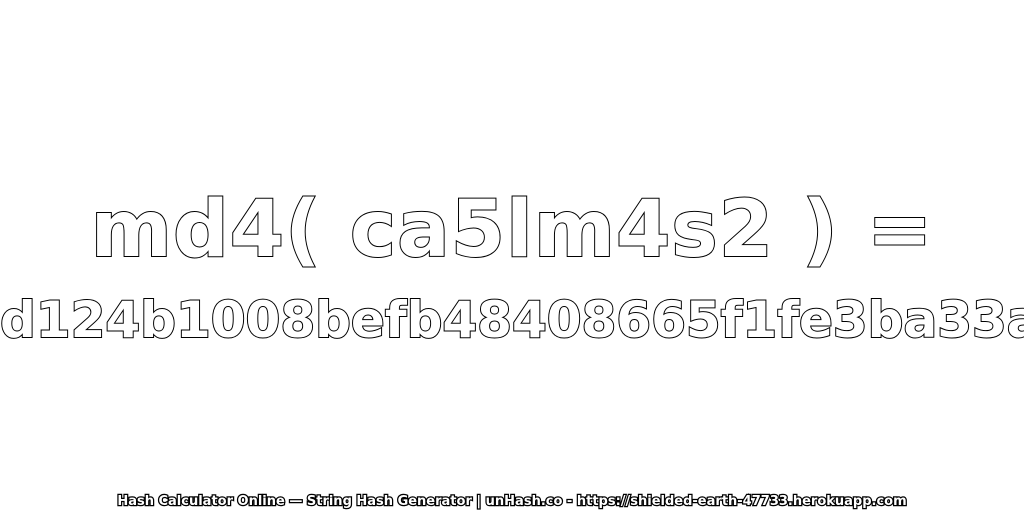  Describe the element at coordinates (512, 230) in the screenshot. I see `hash-expression-heading: md4( ca5lm4s2 ) =` at that location.